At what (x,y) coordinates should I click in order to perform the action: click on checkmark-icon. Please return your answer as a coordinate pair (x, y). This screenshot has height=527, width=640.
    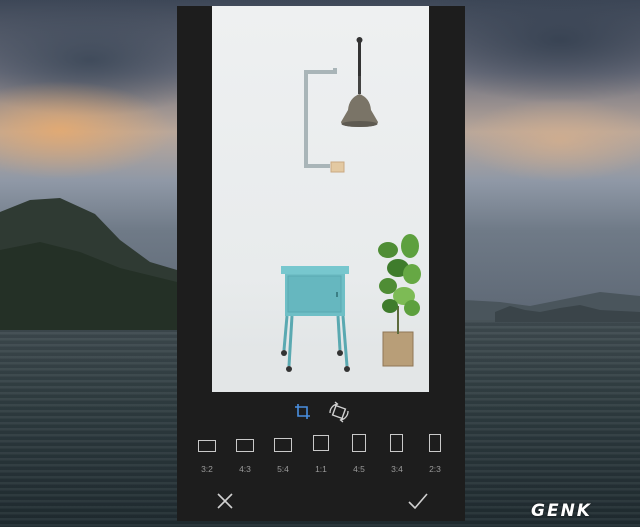
    Looking at the image, I should click on (418, 501).